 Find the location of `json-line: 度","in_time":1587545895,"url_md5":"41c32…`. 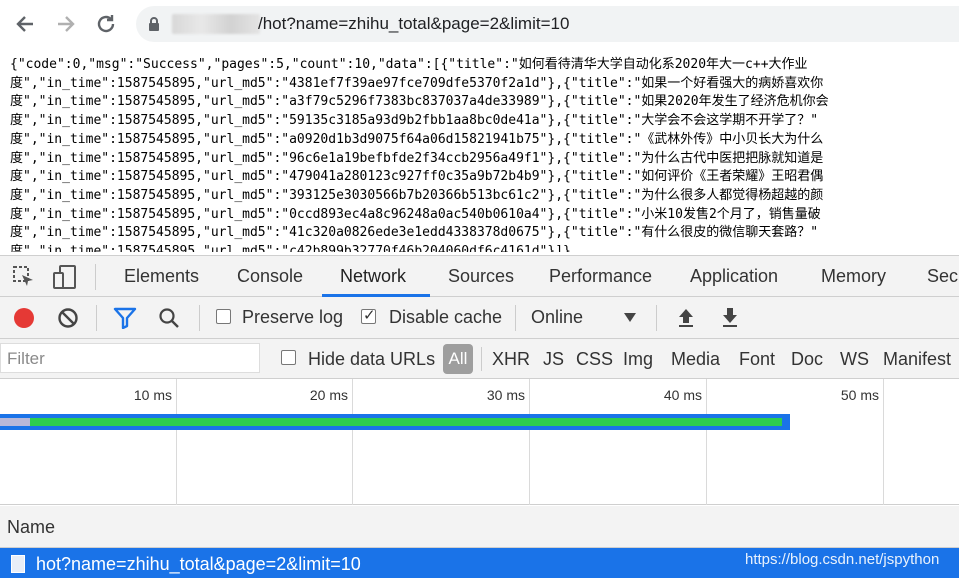

json-line: 度","in_time":1587545895,"url_md5":"41c32… is located at coordinates (414, 233).